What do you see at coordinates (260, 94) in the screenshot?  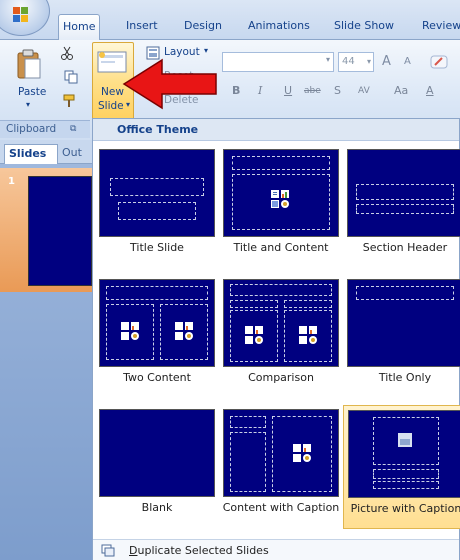 I see `italic-button: I` at bounding box center [260, 94].